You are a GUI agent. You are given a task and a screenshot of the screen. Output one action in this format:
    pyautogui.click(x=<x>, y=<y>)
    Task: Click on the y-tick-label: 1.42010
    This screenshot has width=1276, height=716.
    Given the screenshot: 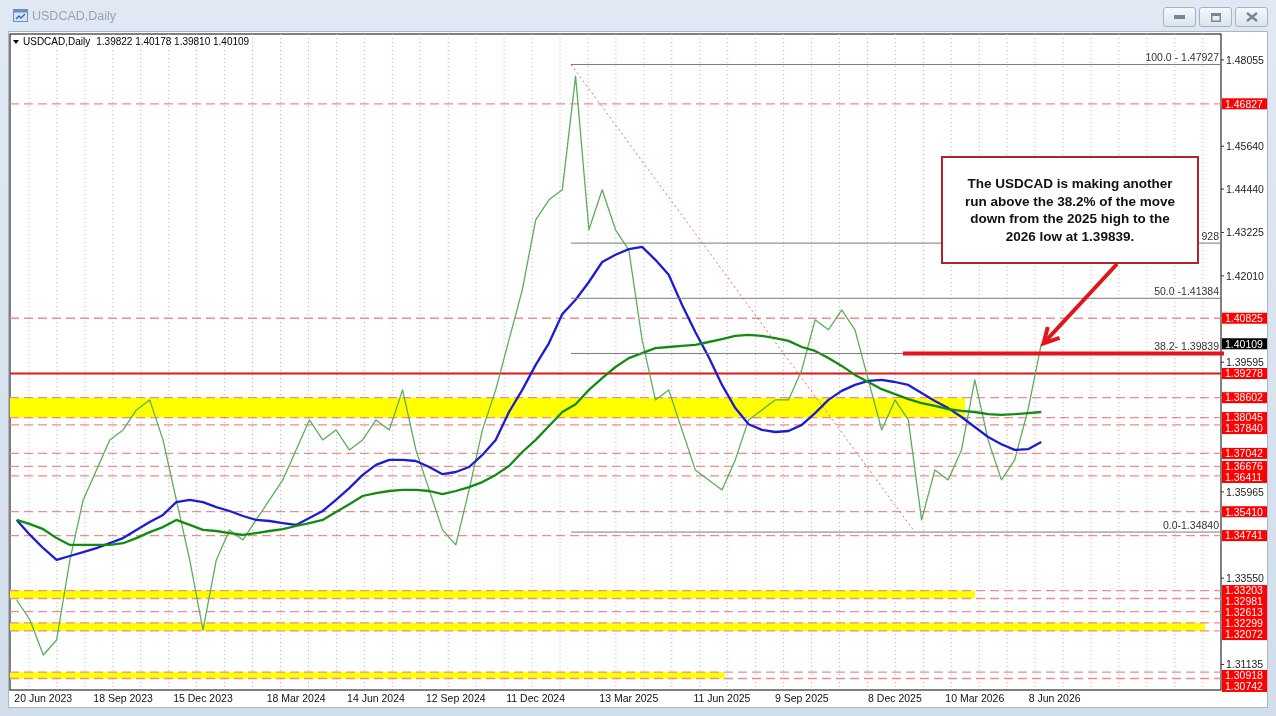 What is the action you would take?
    pyautogui.click(x=1245, y=275)
    